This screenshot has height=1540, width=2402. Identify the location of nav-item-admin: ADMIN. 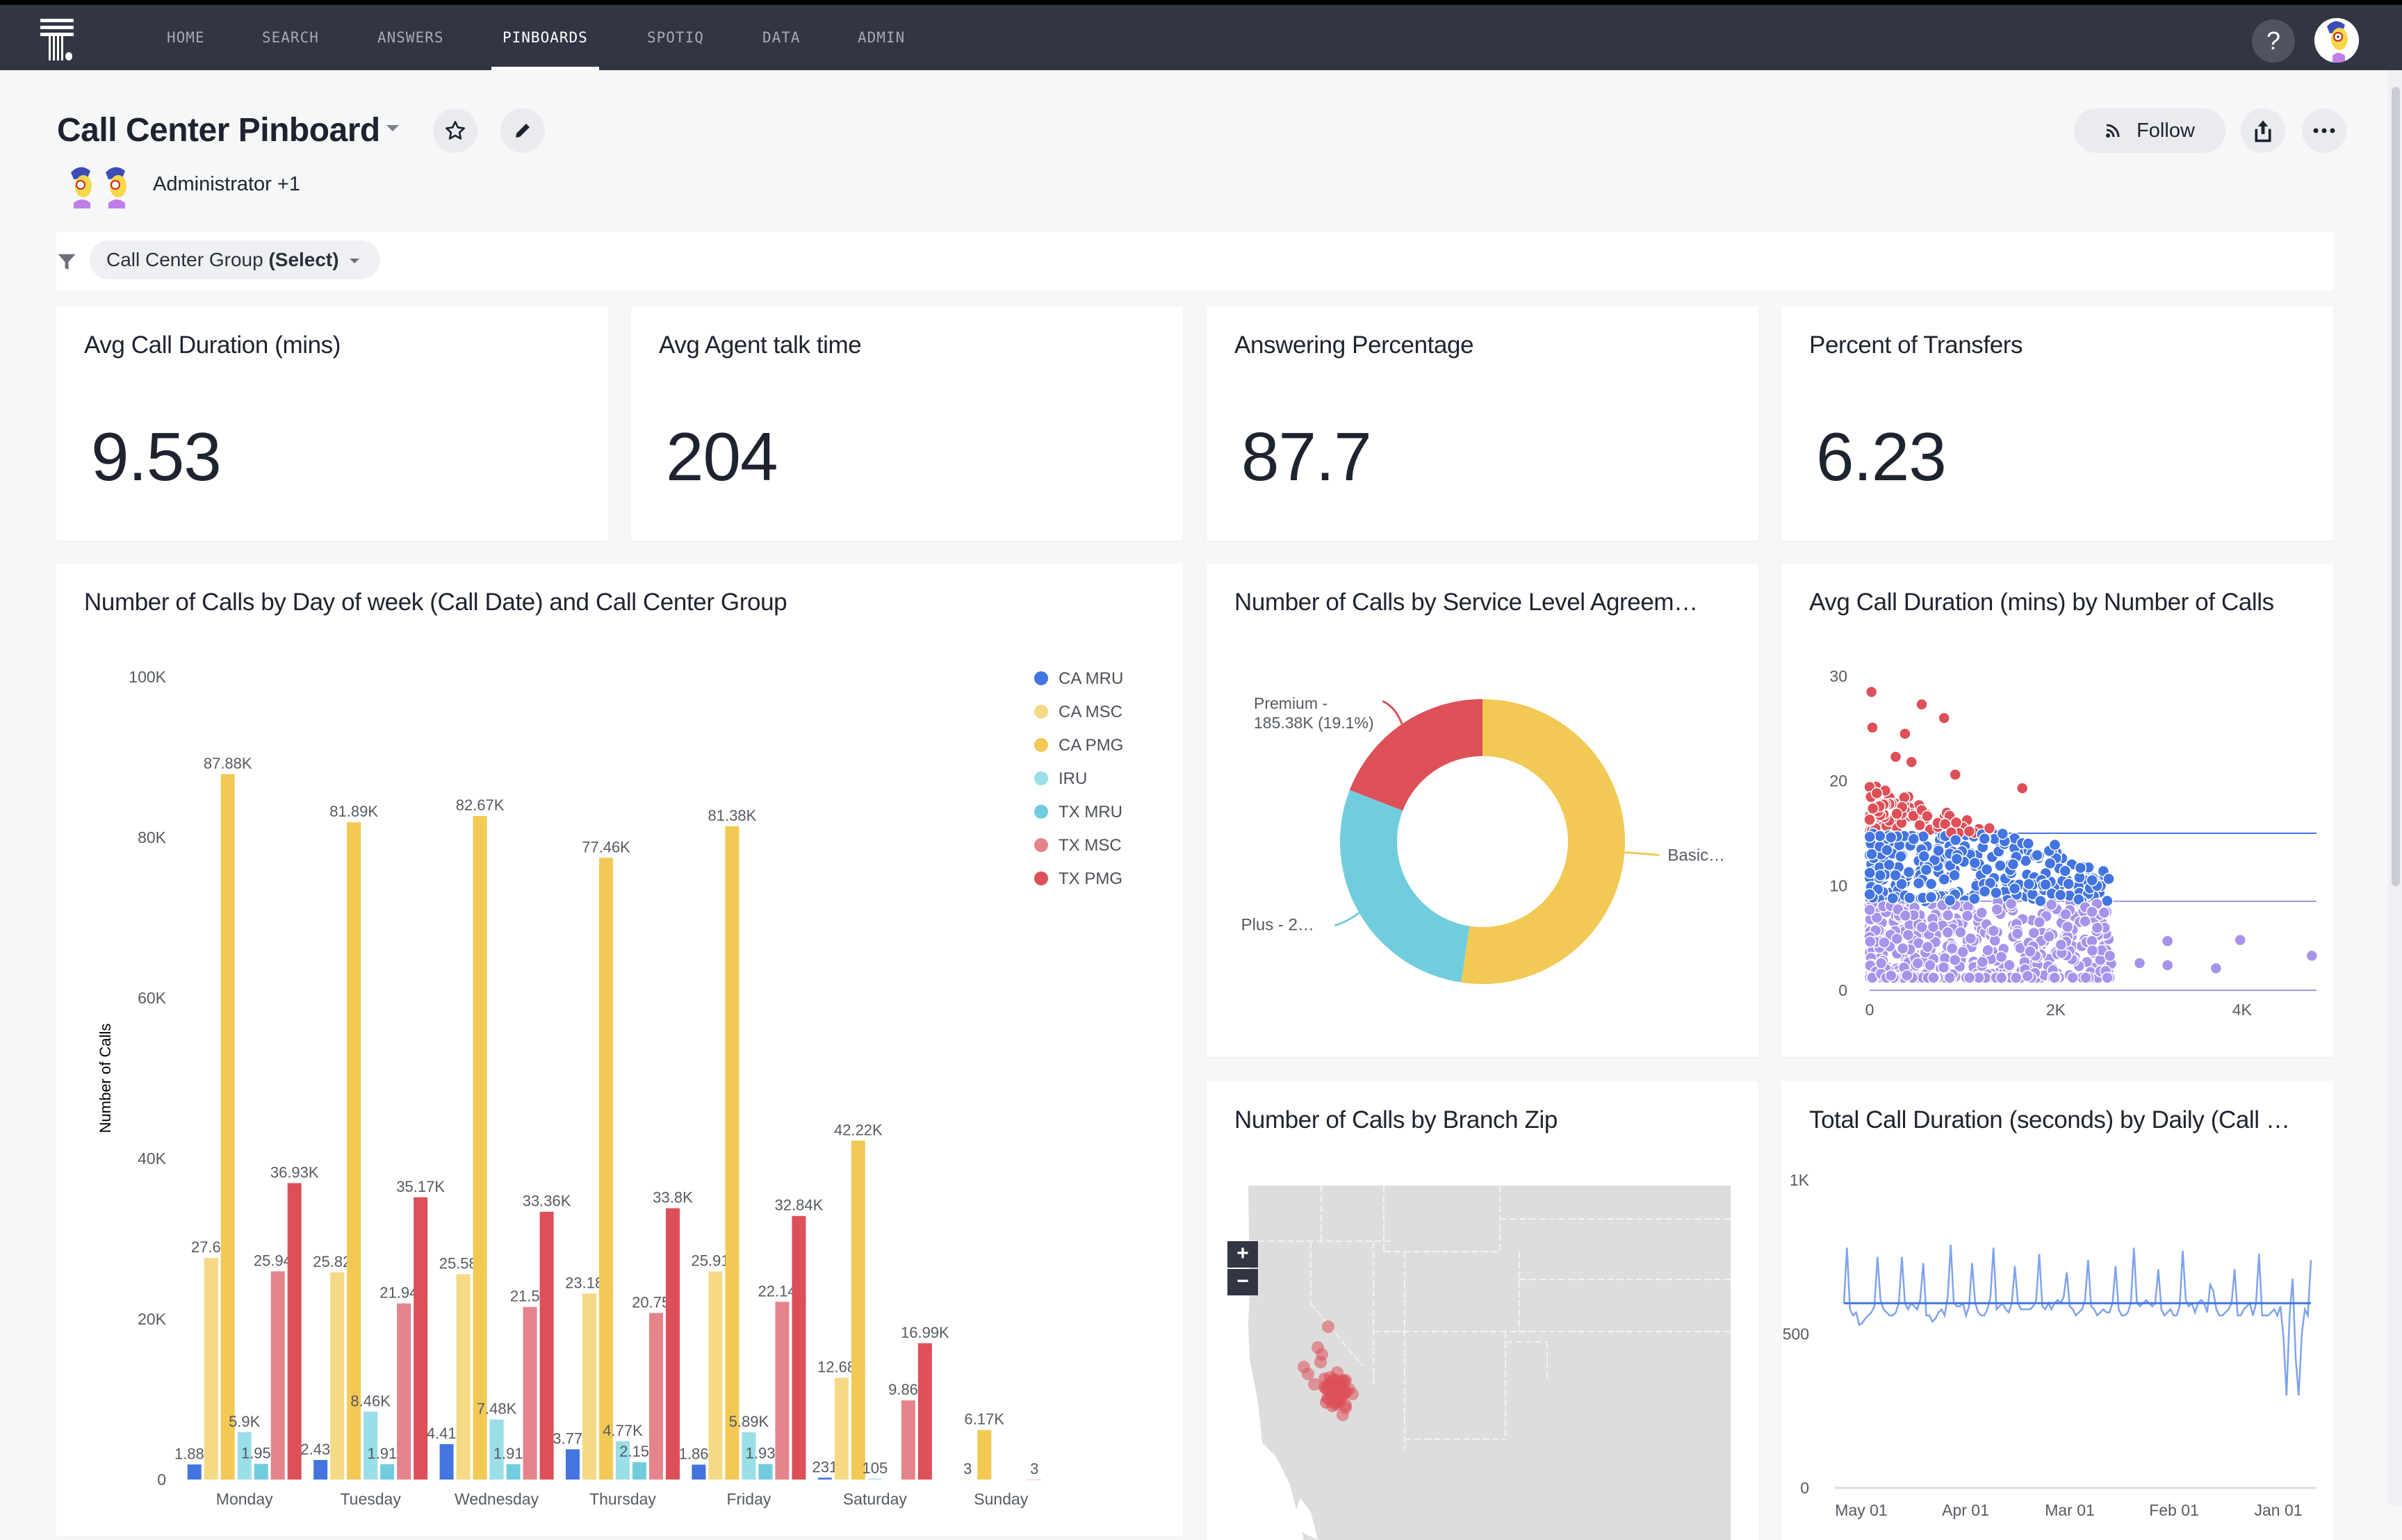
(881, 37).